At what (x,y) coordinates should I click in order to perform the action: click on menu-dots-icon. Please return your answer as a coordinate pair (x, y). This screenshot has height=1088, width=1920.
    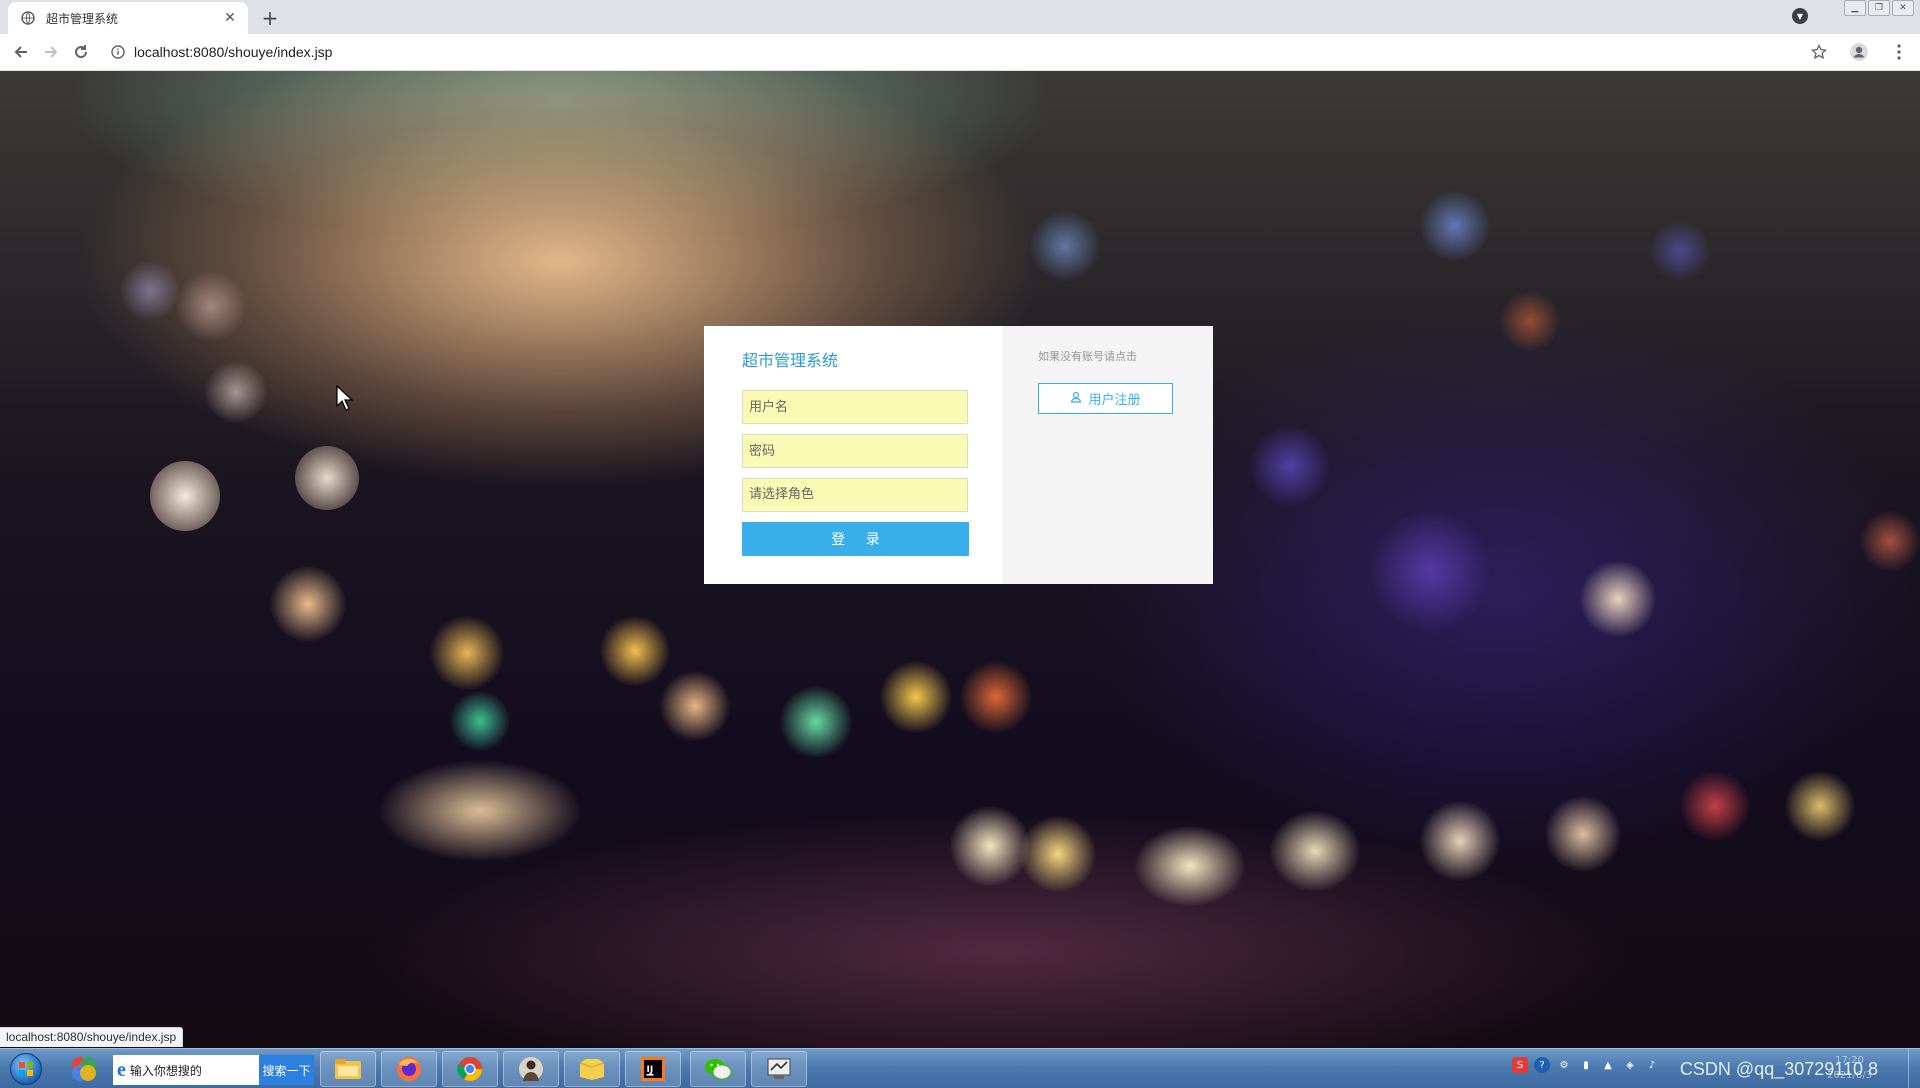
    Looking at the image, I should click on (1899, 52).